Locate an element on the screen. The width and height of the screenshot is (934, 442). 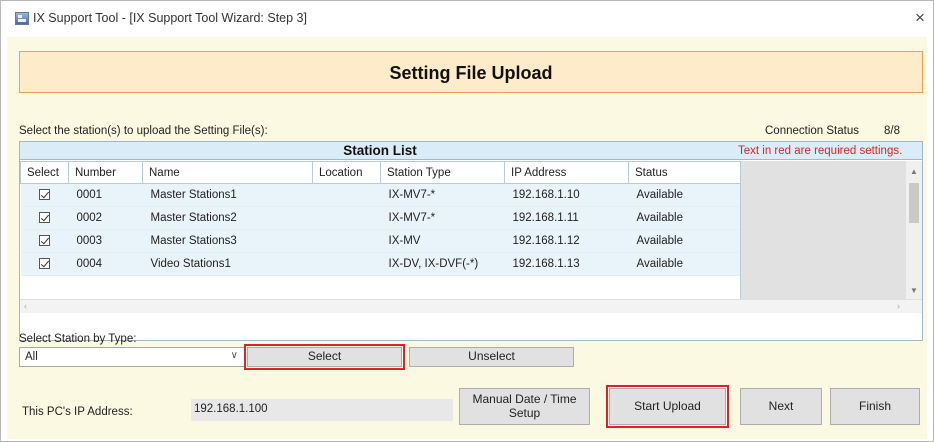
app-icon is located at coordinates (22, 18).